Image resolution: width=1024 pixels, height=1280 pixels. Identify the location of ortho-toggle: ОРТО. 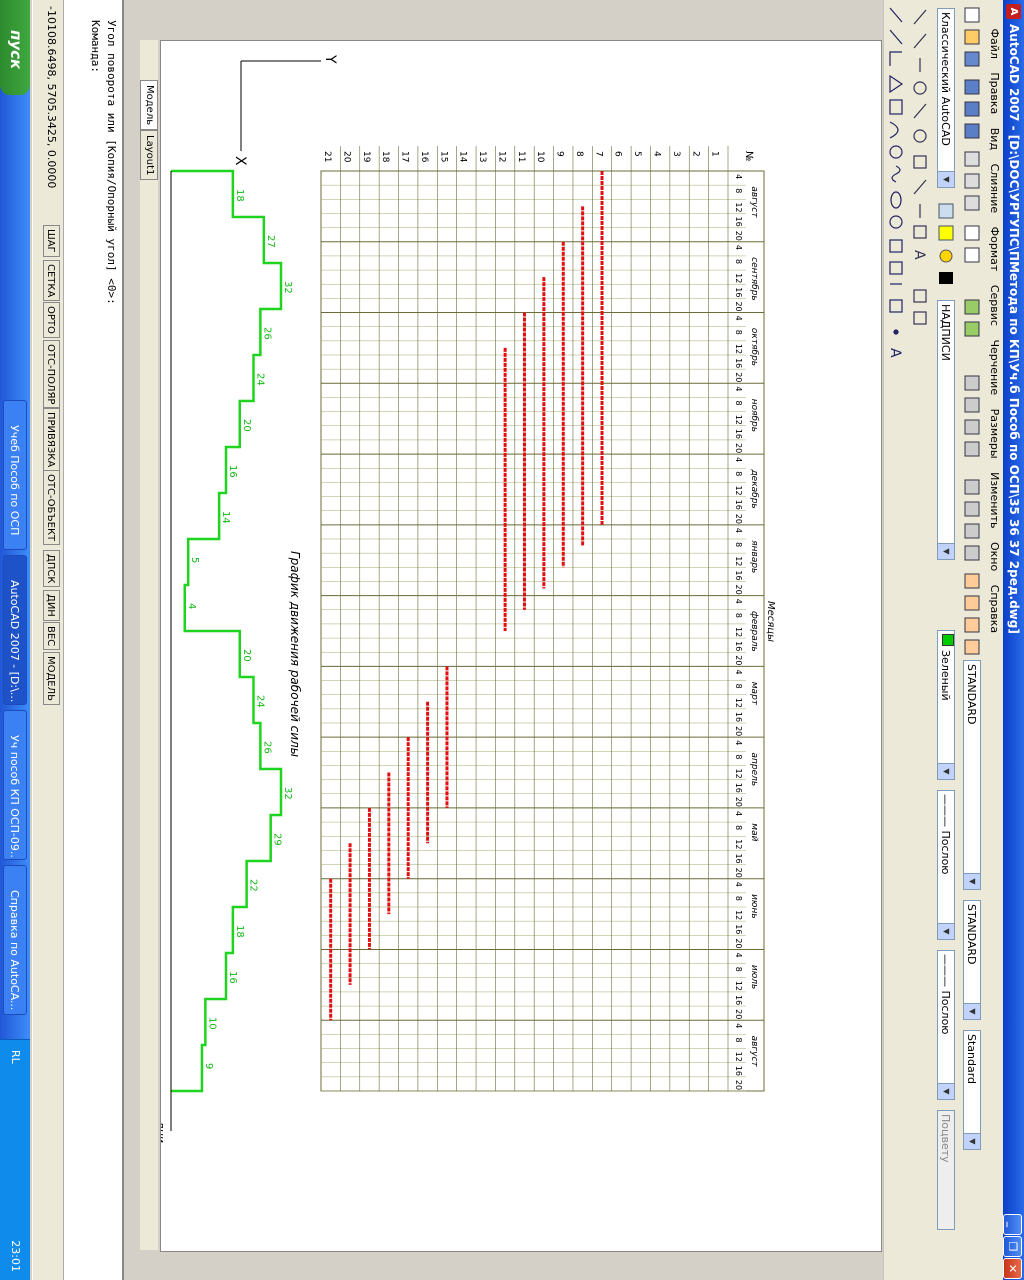
(51, 320).